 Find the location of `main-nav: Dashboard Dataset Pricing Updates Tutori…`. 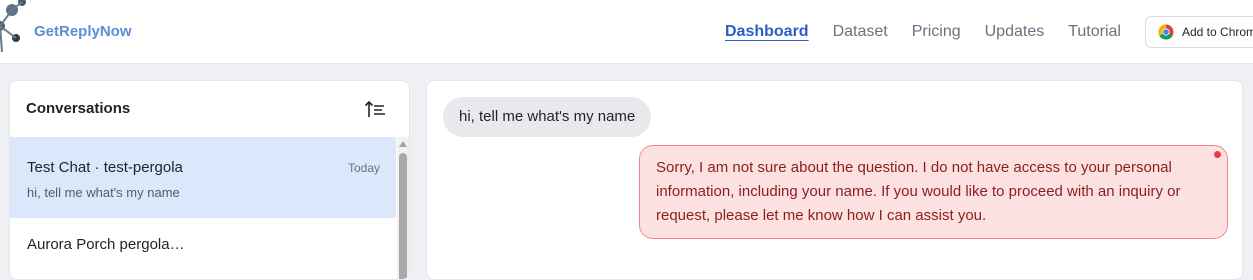

main-nav: Dashboard Dataset Pricing Updates Tutori… is located at coordinates (935, 32).